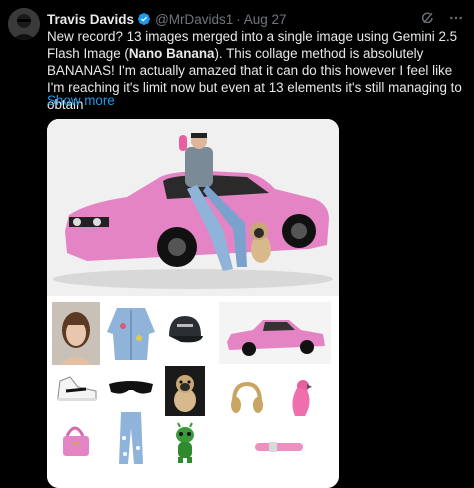 The height and width of the screenshot is (488, 474). Describe the element at coordinates (131, 333) in the screenshot. I see `thumb-denim-jacket` at that location.